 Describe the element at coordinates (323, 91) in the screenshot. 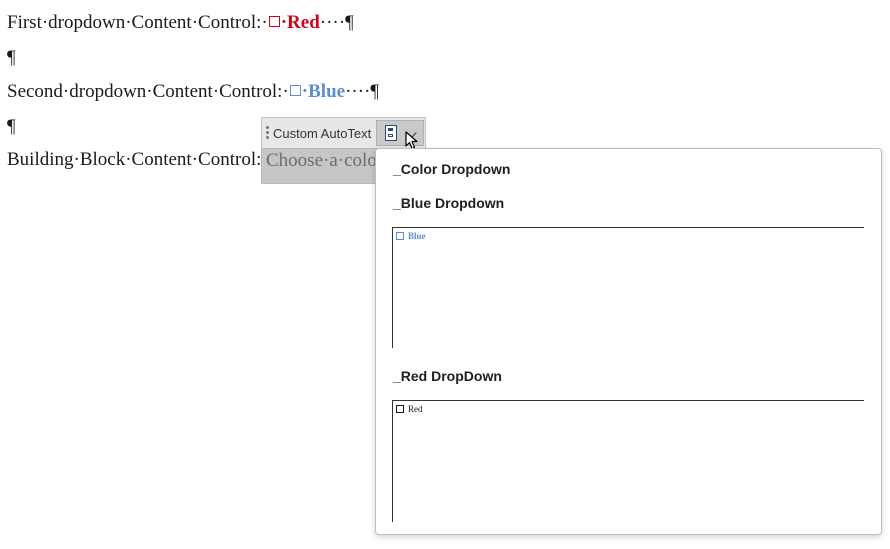

I see `second-dropdown-value: ·Blue` at that location.